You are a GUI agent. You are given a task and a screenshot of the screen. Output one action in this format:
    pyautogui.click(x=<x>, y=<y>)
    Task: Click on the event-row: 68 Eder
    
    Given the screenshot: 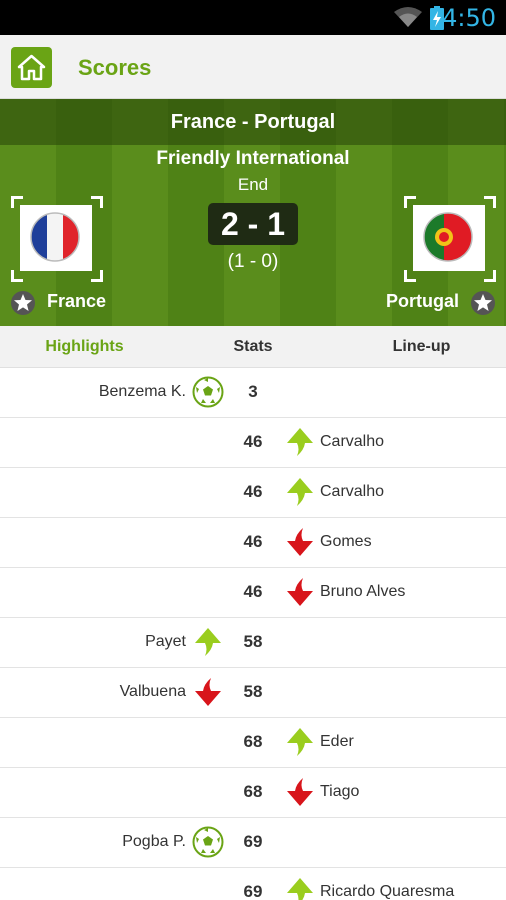 What is the action you would take?
    pyautogui.click(x=253, y=743)
    